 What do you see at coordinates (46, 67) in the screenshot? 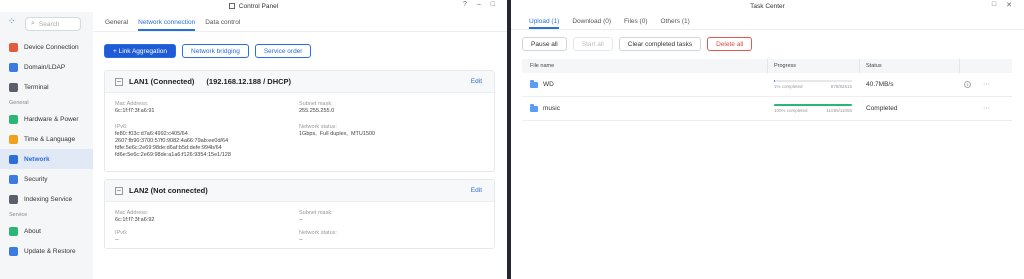
I see `sidebar-item-domain-ldap: Domain/LDAP` at bounding box center [46, 67].